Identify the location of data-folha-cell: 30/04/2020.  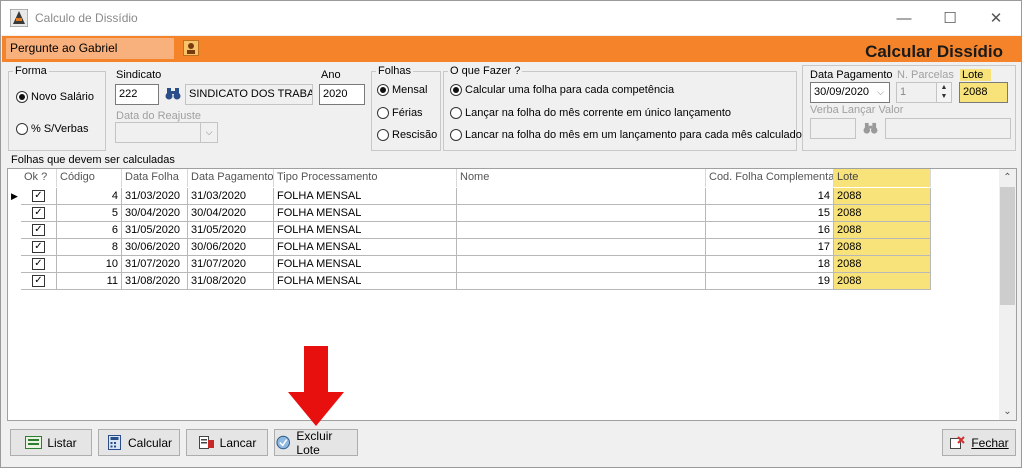
(155, 213).